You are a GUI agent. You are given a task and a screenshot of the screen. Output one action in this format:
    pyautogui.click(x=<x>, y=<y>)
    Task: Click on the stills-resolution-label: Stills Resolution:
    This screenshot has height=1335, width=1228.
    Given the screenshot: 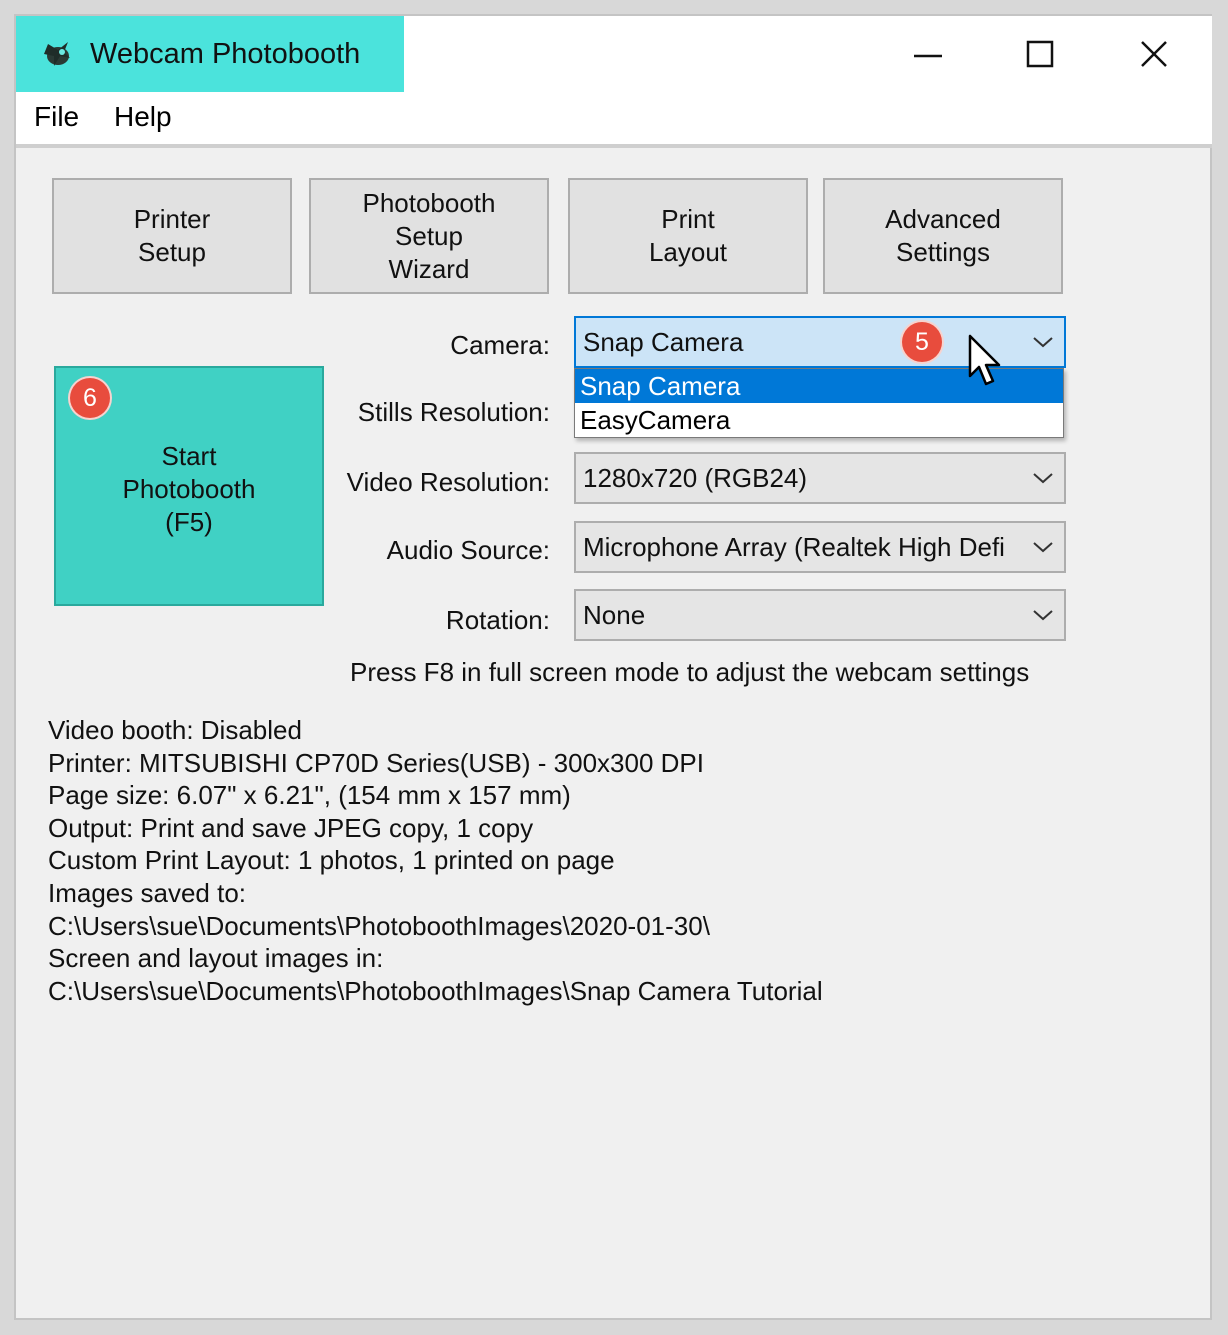 What is the action you would take?
    pyautogui.click(x=453, y=412)
    